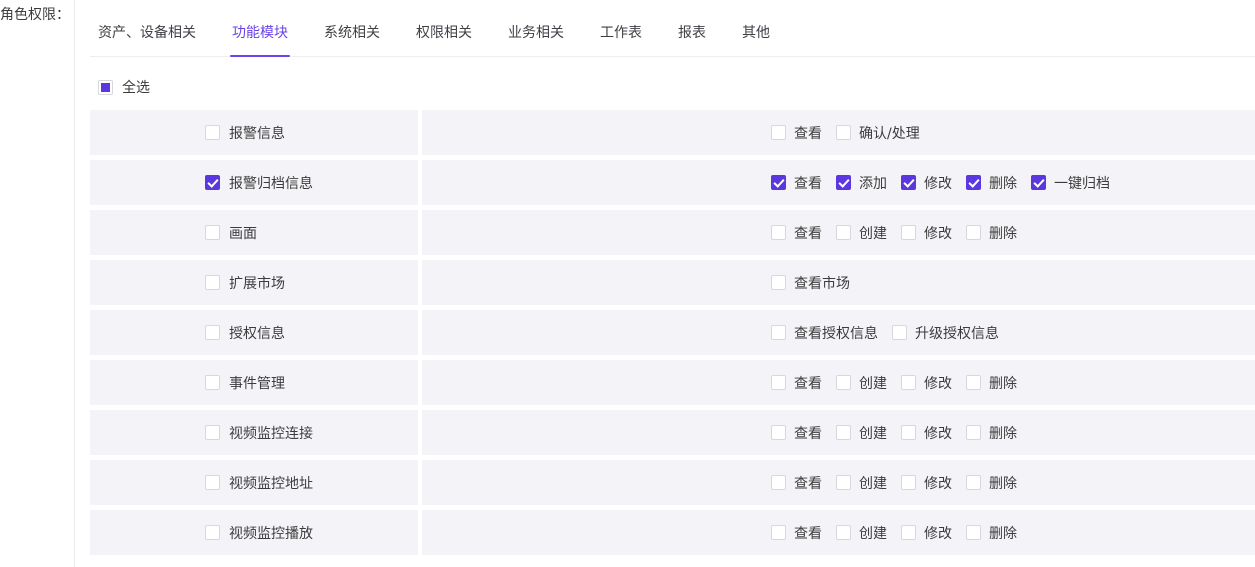 Image resolution: width=1255 pixels, height=567 pixels. What do you see at coordinates (824, 333) in the screenshot?
I see `permission-action: 查看授权信息` at bounding box center [824, 333].